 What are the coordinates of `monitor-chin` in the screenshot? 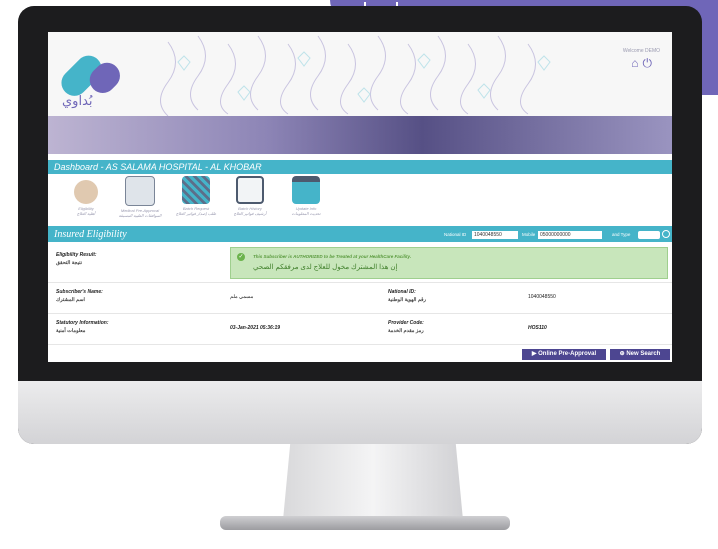 It's located at (360, 412).